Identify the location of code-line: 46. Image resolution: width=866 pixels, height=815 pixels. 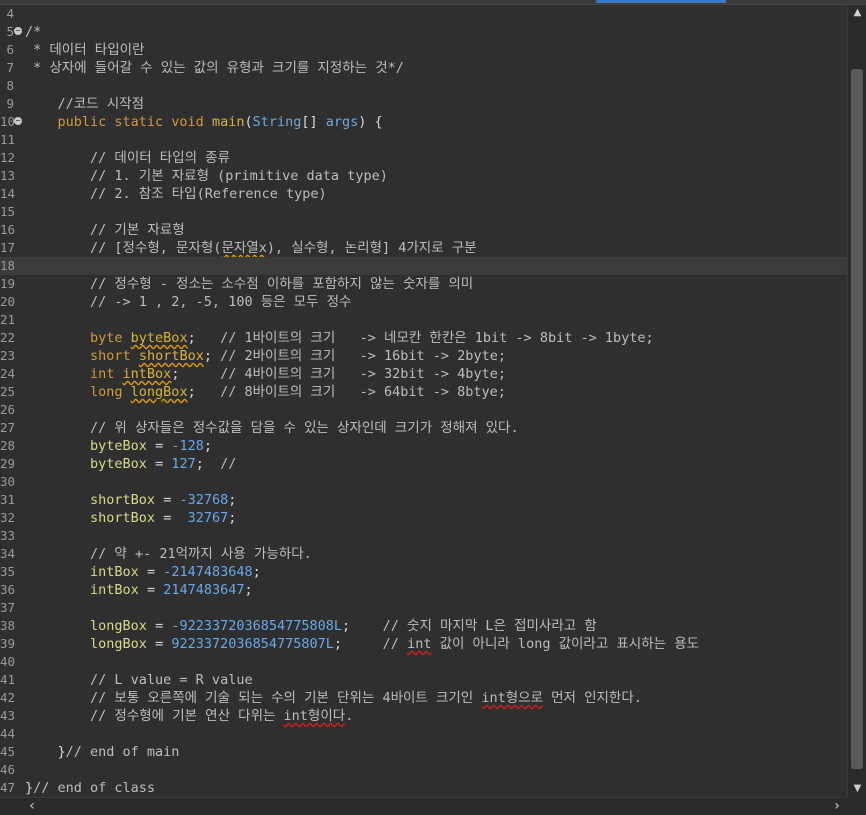
(423, 770).